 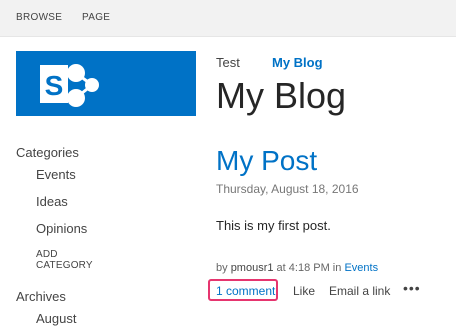 What do you see at coordinates (228, 62) in the screenshot?
I see `top-nav-link-test: Test` at bounding box center [228, 62].